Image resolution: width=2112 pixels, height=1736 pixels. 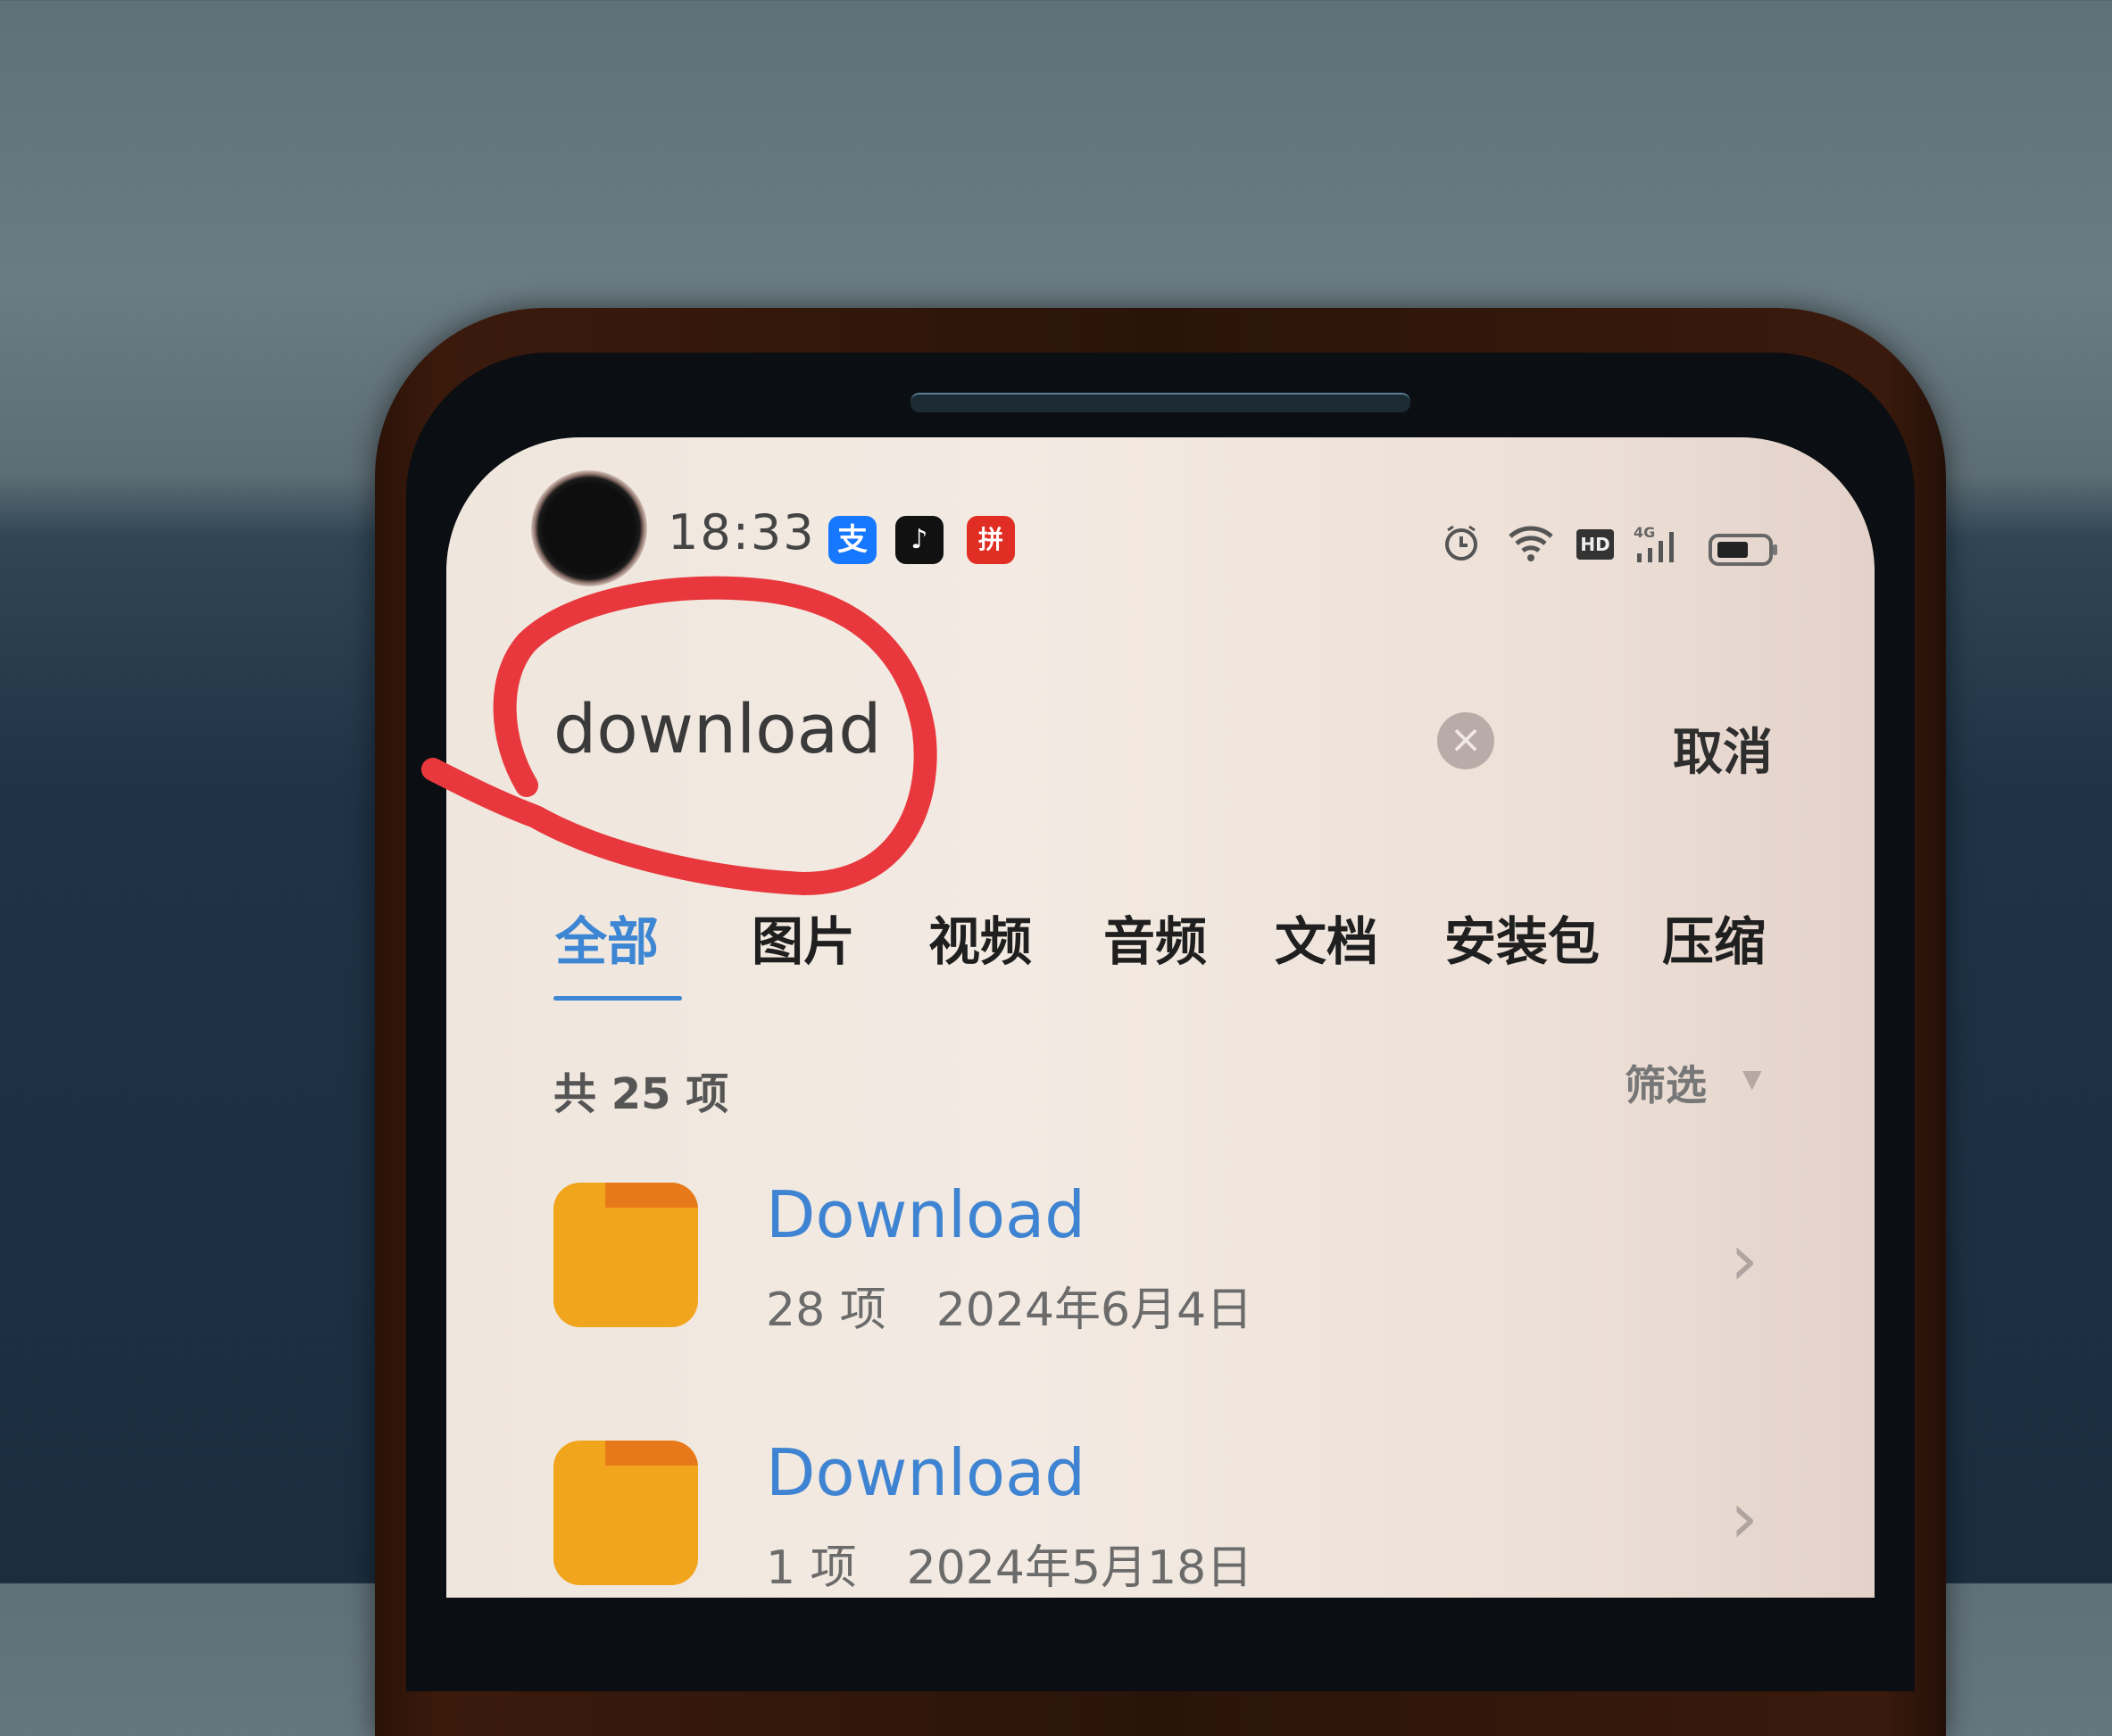 I want to click on modified-date: 2024年5月18日, so click(x=1080, y=1568).